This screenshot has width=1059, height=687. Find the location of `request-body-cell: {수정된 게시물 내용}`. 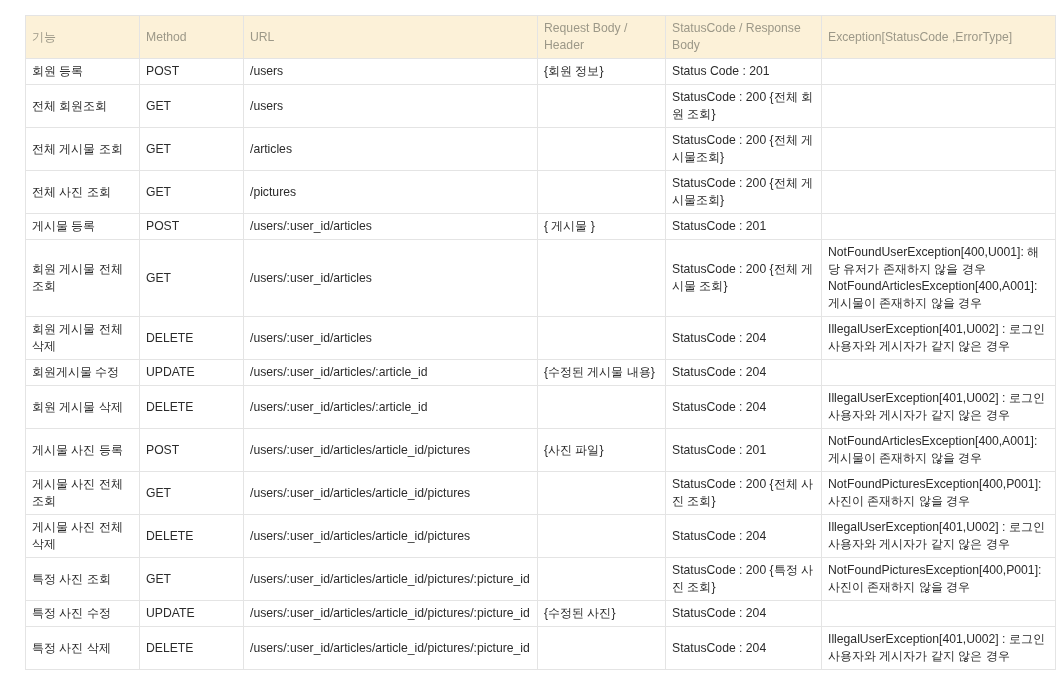

request-body-cell: {수정된 게시물 내용} is located at coordinates (601, 372).